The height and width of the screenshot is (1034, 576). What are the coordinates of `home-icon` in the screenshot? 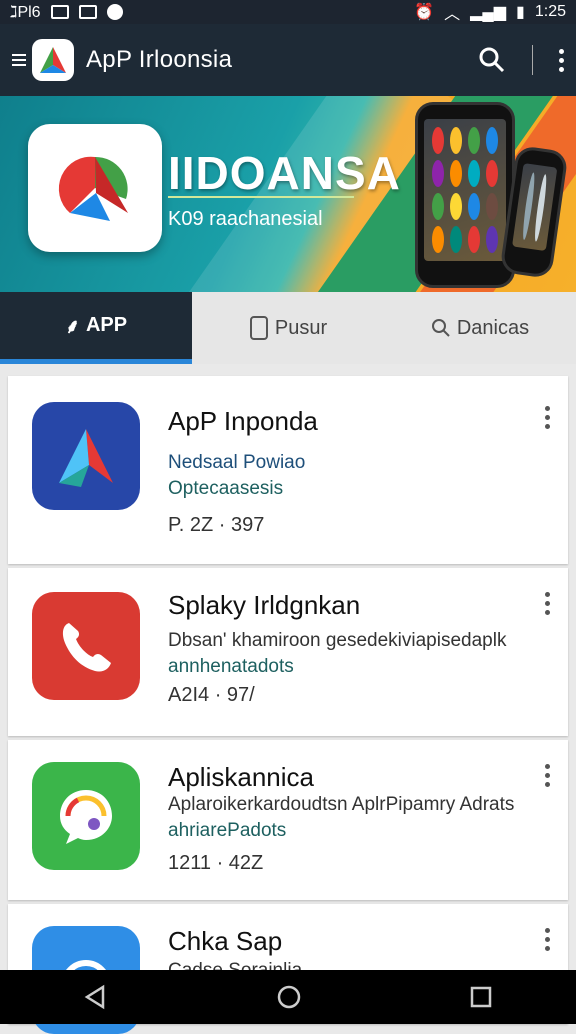 It's located at (289, 997).